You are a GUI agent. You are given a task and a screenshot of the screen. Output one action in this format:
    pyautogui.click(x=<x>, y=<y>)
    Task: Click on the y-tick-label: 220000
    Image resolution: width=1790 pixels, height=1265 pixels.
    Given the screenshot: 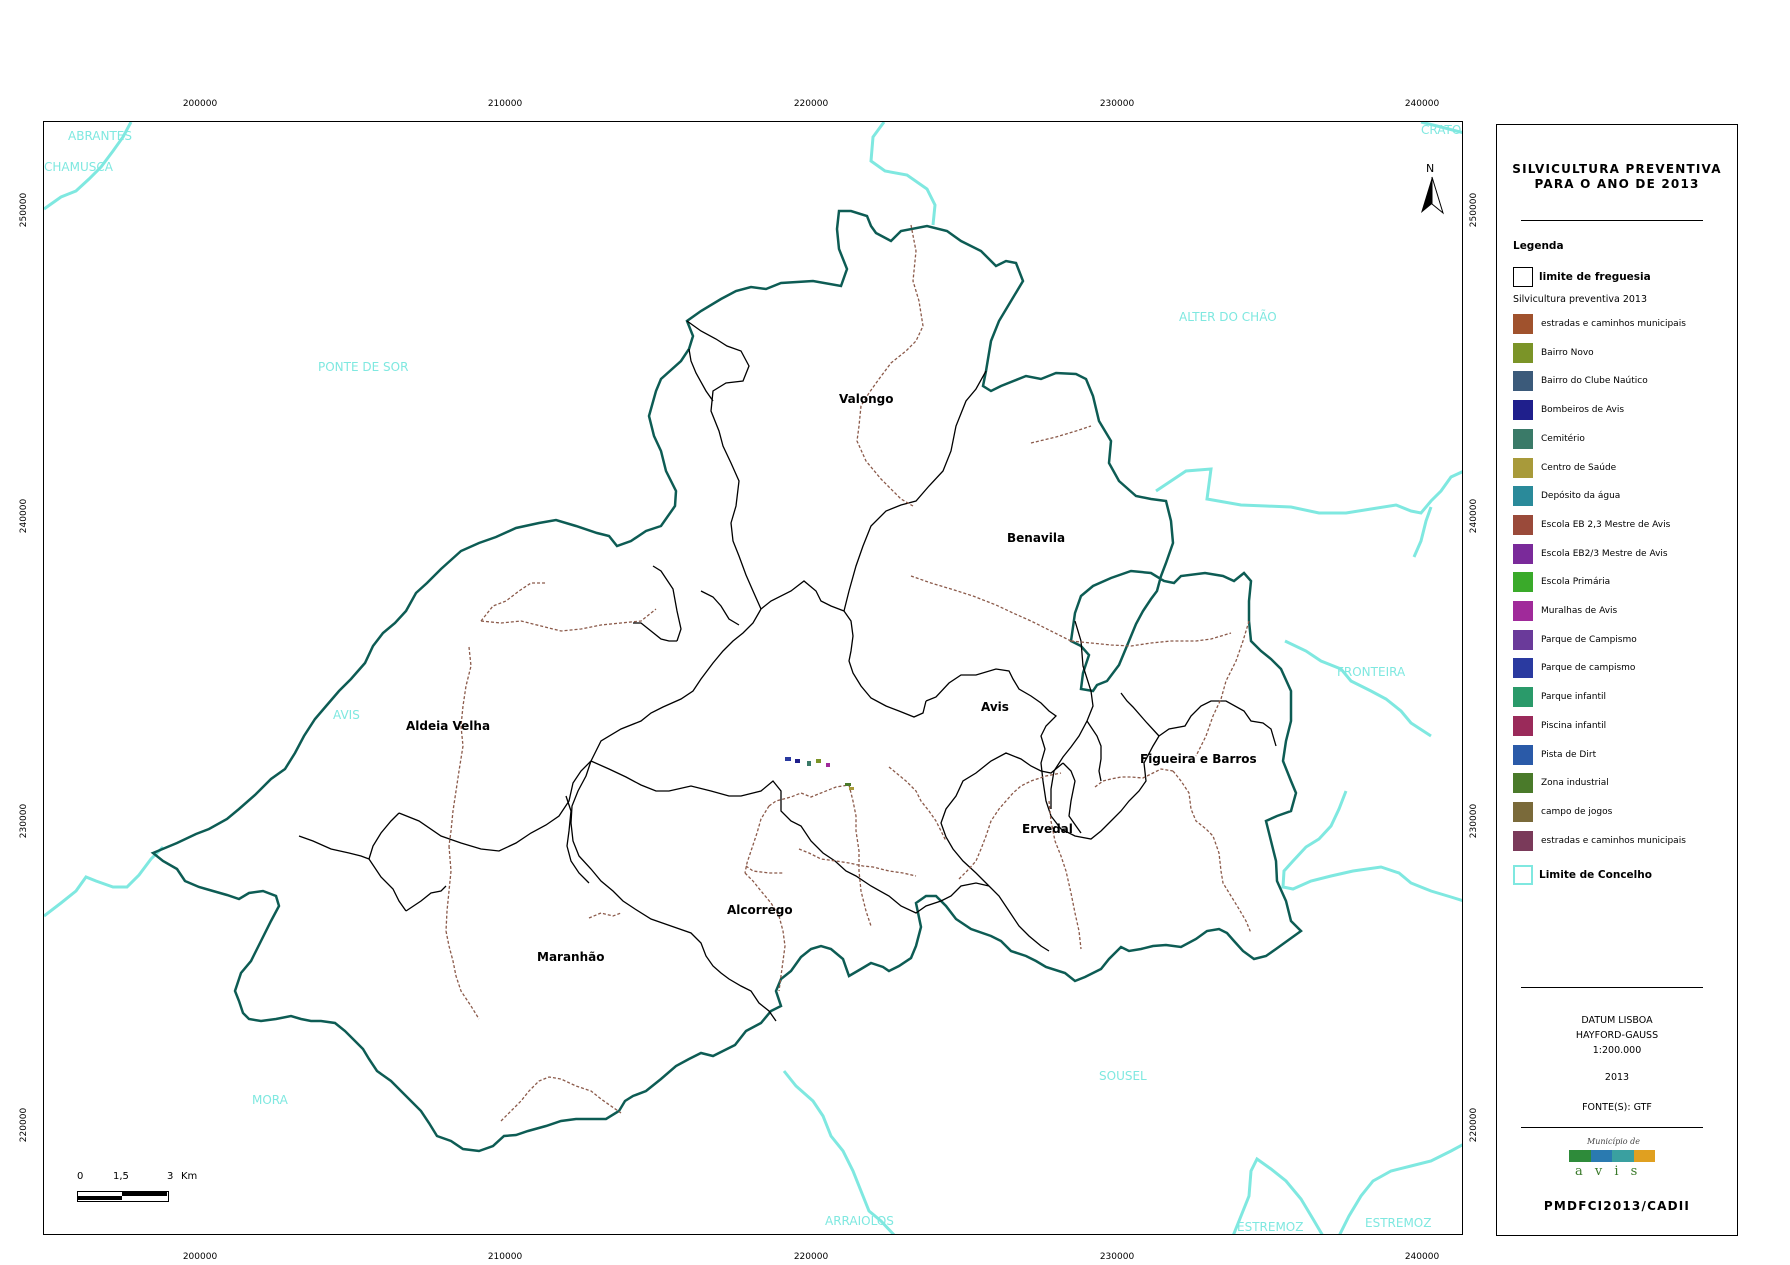 What is the action you would take?
    pyautogui.click(x=24, y=1125)
    